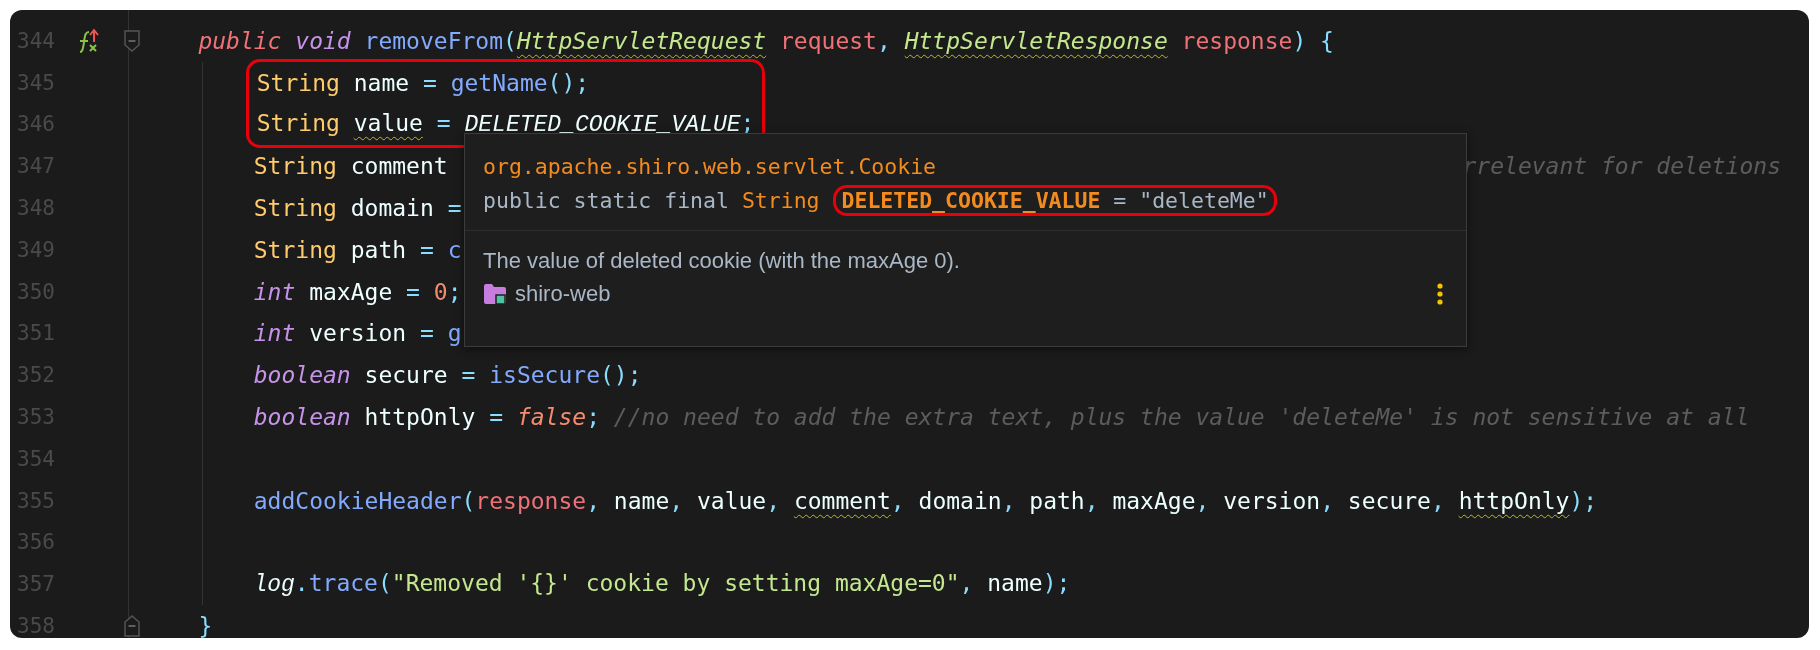  What do you see at coordinates (205, 625) in the screenshot?
I see `code-line: }` at bounding box center [205, 625].